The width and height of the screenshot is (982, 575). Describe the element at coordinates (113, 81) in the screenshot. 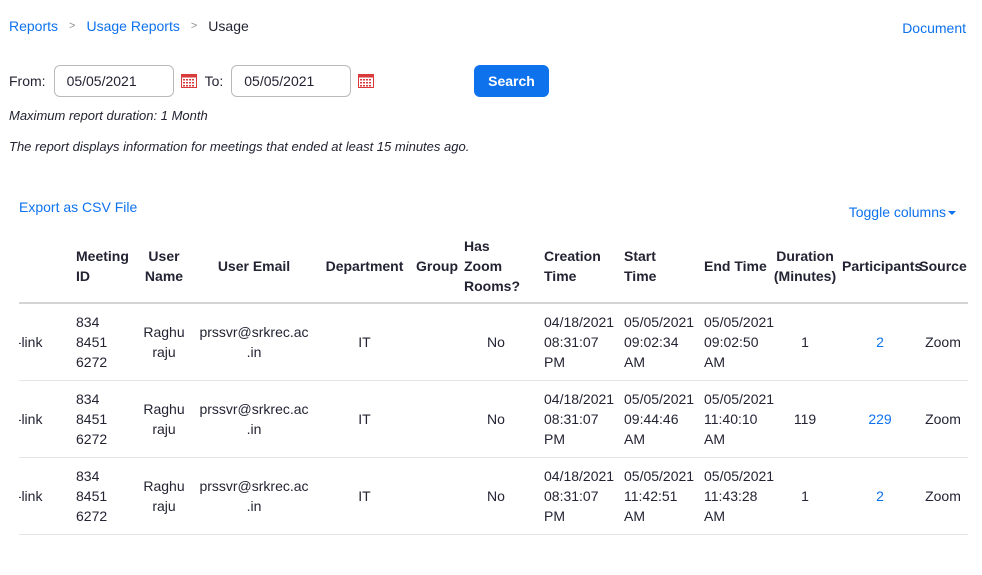

I see `from-date-input` at that location.